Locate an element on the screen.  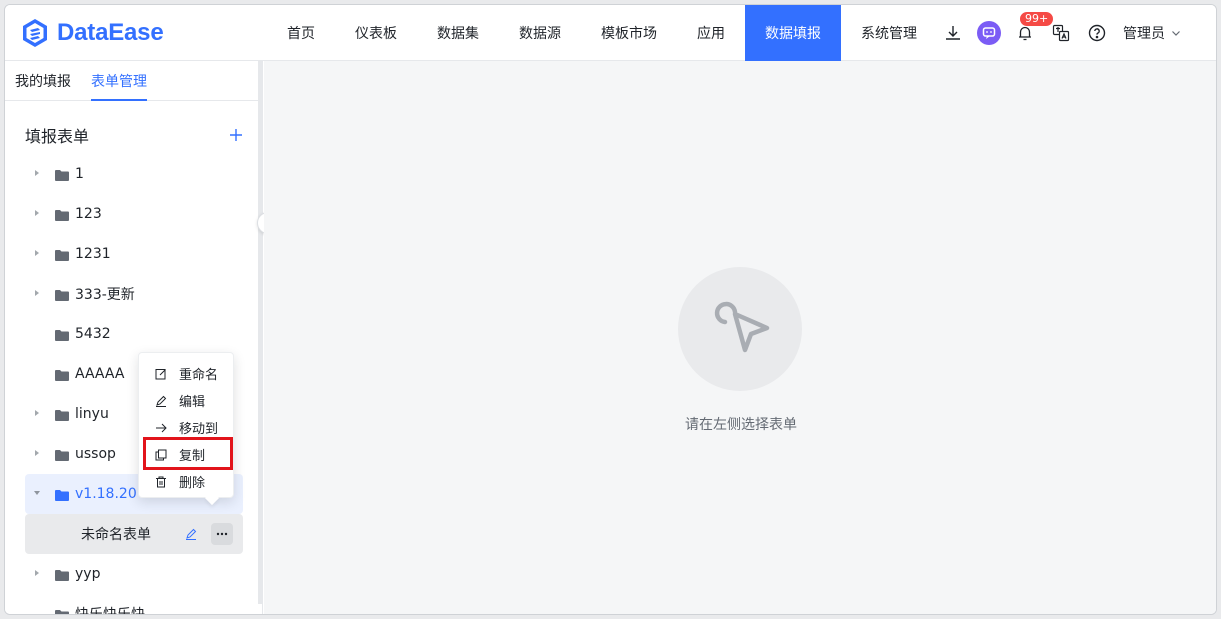
tree-item-folder: 333-更新 is located at coordinates (134, 294).